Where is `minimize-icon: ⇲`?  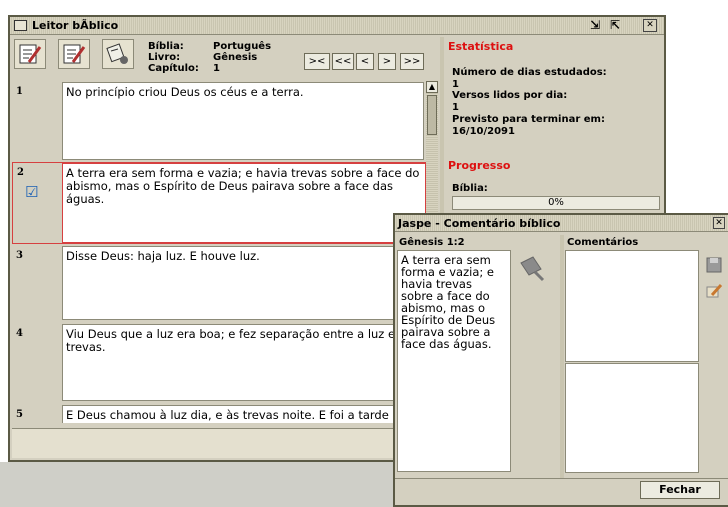 minimize-icon: ⇲ is located at coordinates (595, 25).